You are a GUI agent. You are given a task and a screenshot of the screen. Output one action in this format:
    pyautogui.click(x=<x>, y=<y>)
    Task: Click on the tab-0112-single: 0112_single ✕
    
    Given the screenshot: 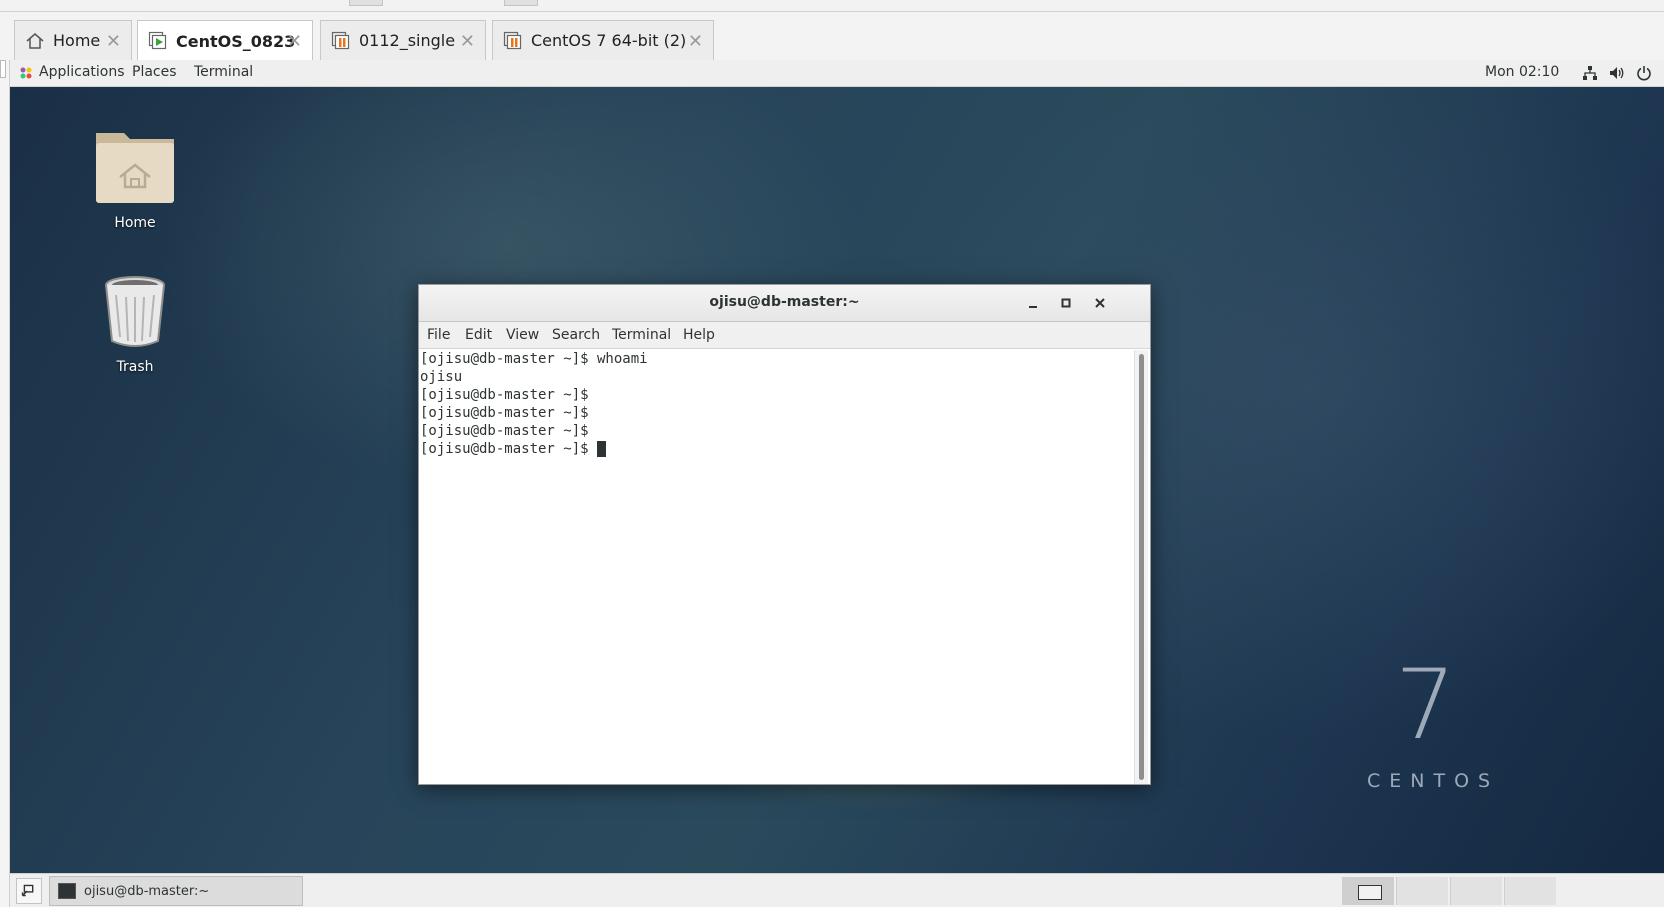 What is the action you would take?
    pyautogui.click(x=403, y=40)
    